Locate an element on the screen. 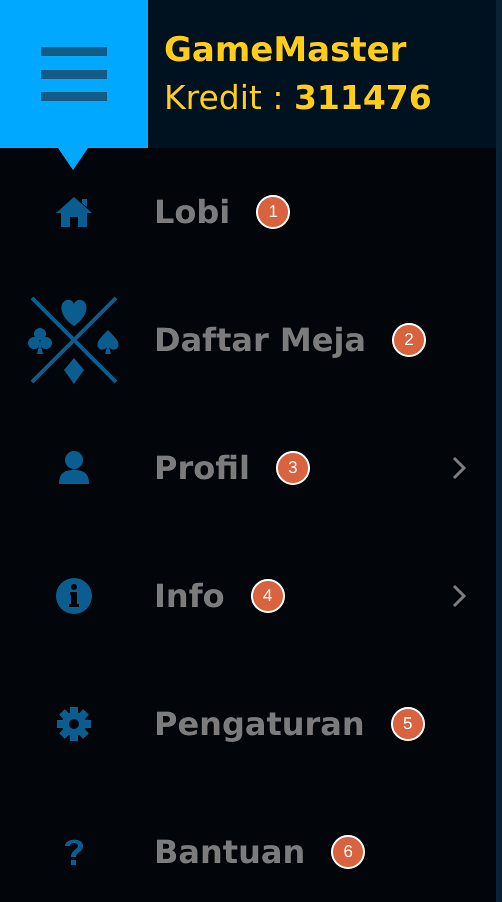 This screenshot has width=502, height=902. menu-item: Profil is located at coordinates (202, 468).